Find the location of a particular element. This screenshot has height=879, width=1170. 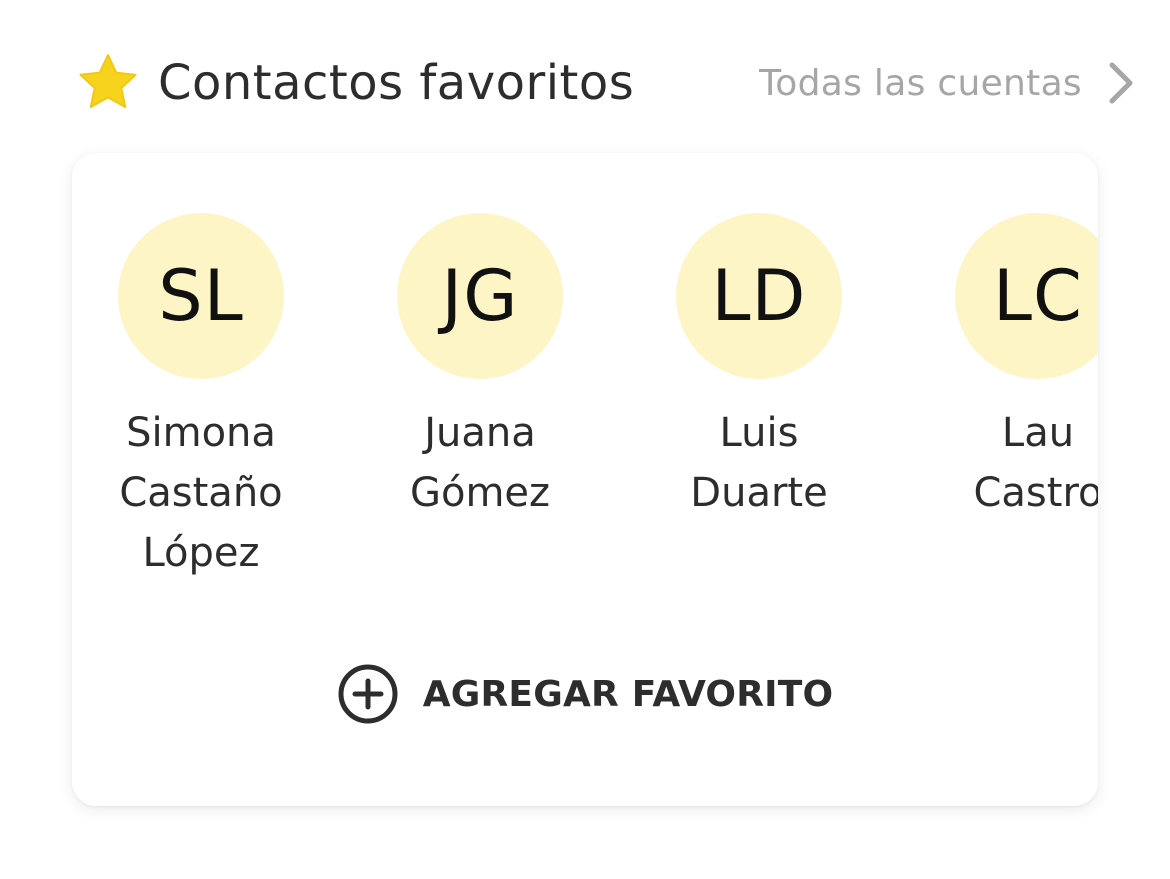

add-favorite-button: AGREGAR FAVORITO is located at coordinates (585, 694).